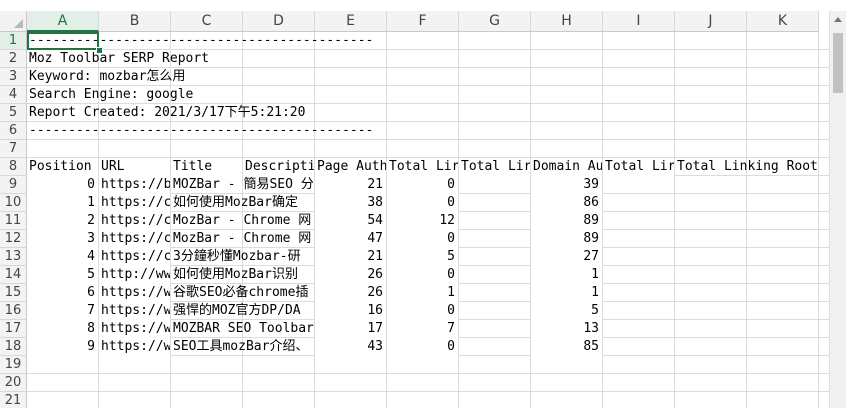 The image size is (846, 408). Describe the element at coordinates (350, 311) in the screenshot. I see `cell-page-authority: 16` at that location.